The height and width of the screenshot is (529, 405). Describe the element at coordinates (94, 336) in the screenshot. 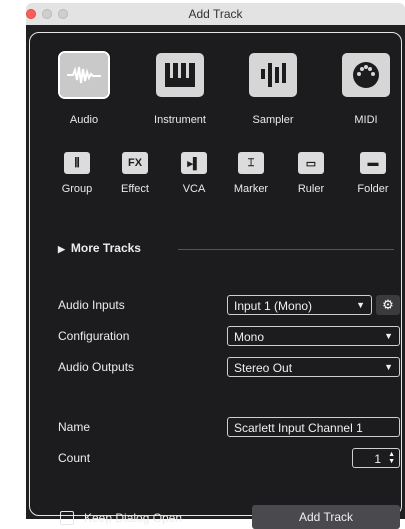

I see `configuration-label: Configuration` at that location.